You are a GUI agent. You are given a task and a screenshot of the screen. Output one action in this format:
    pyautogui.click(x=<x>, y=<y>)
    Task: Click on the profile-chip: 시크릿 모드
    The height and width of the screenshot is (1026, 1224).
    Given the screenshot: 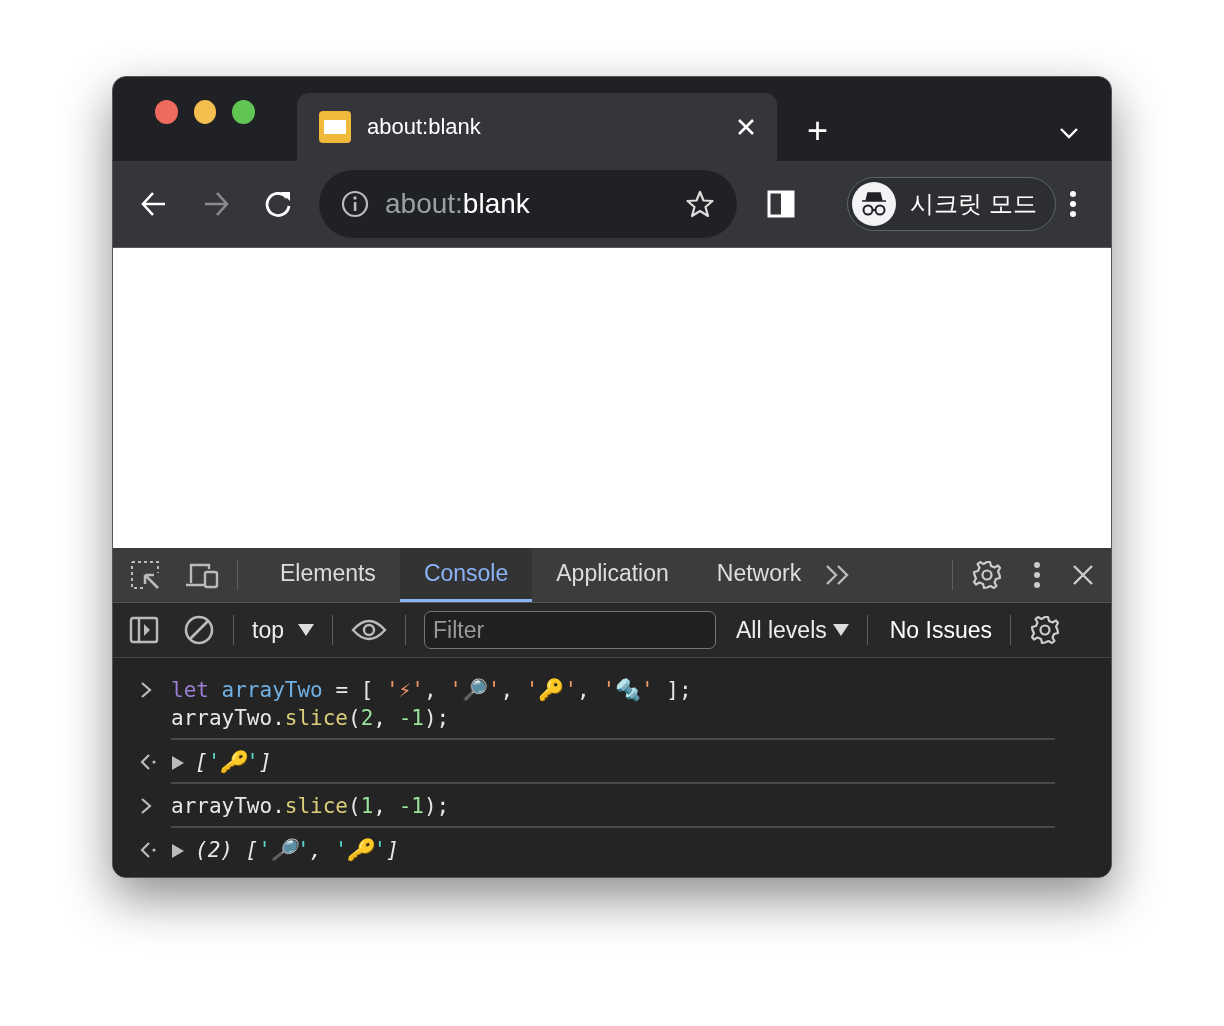 What is the action you would take?
    pyautogui.click(x=951, y=204)
    